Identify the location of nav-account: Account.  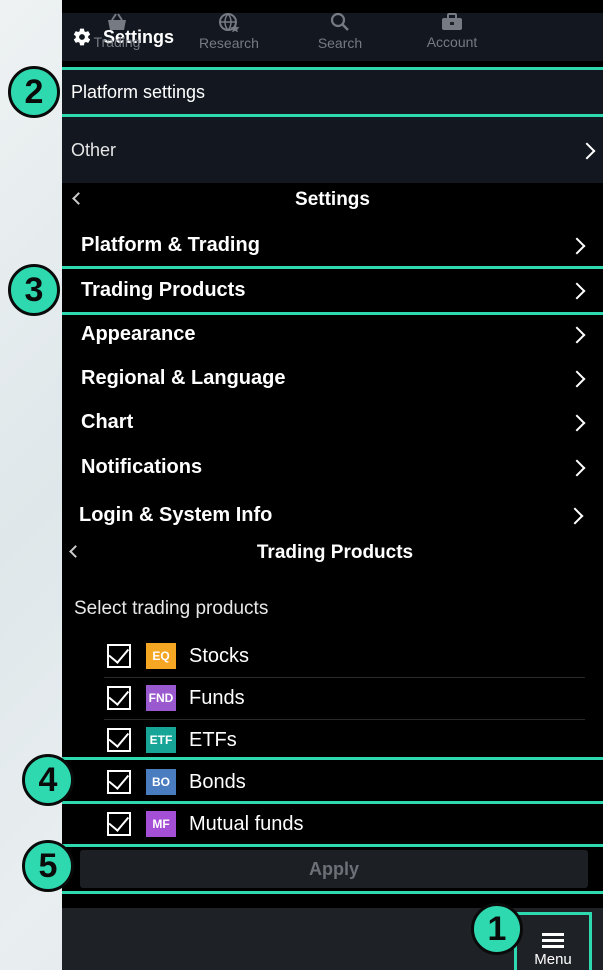
(452, 31).